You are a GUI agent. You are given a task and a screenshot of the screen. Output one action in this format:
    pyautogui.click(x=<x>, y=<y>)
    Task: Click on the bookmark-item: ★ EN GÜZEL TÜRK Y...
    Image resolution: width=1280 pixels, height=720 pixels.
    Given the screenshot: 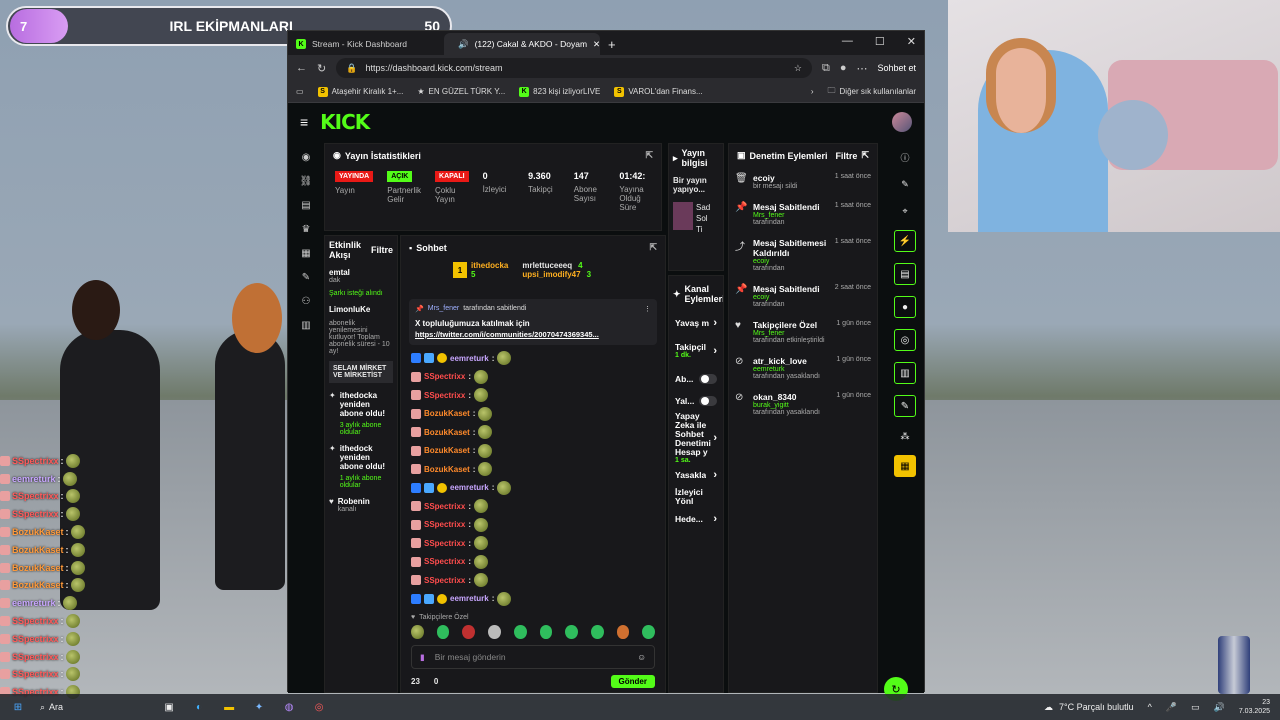 What is the action you would take?
    pyautogui.click(x=461, y=91)
    